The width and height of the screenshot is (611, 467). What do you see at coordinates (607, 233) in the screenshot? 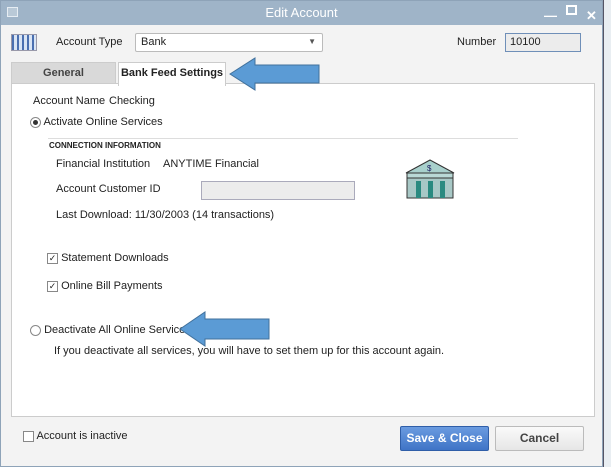
I see `background-window` at bounding box center [607, 233].